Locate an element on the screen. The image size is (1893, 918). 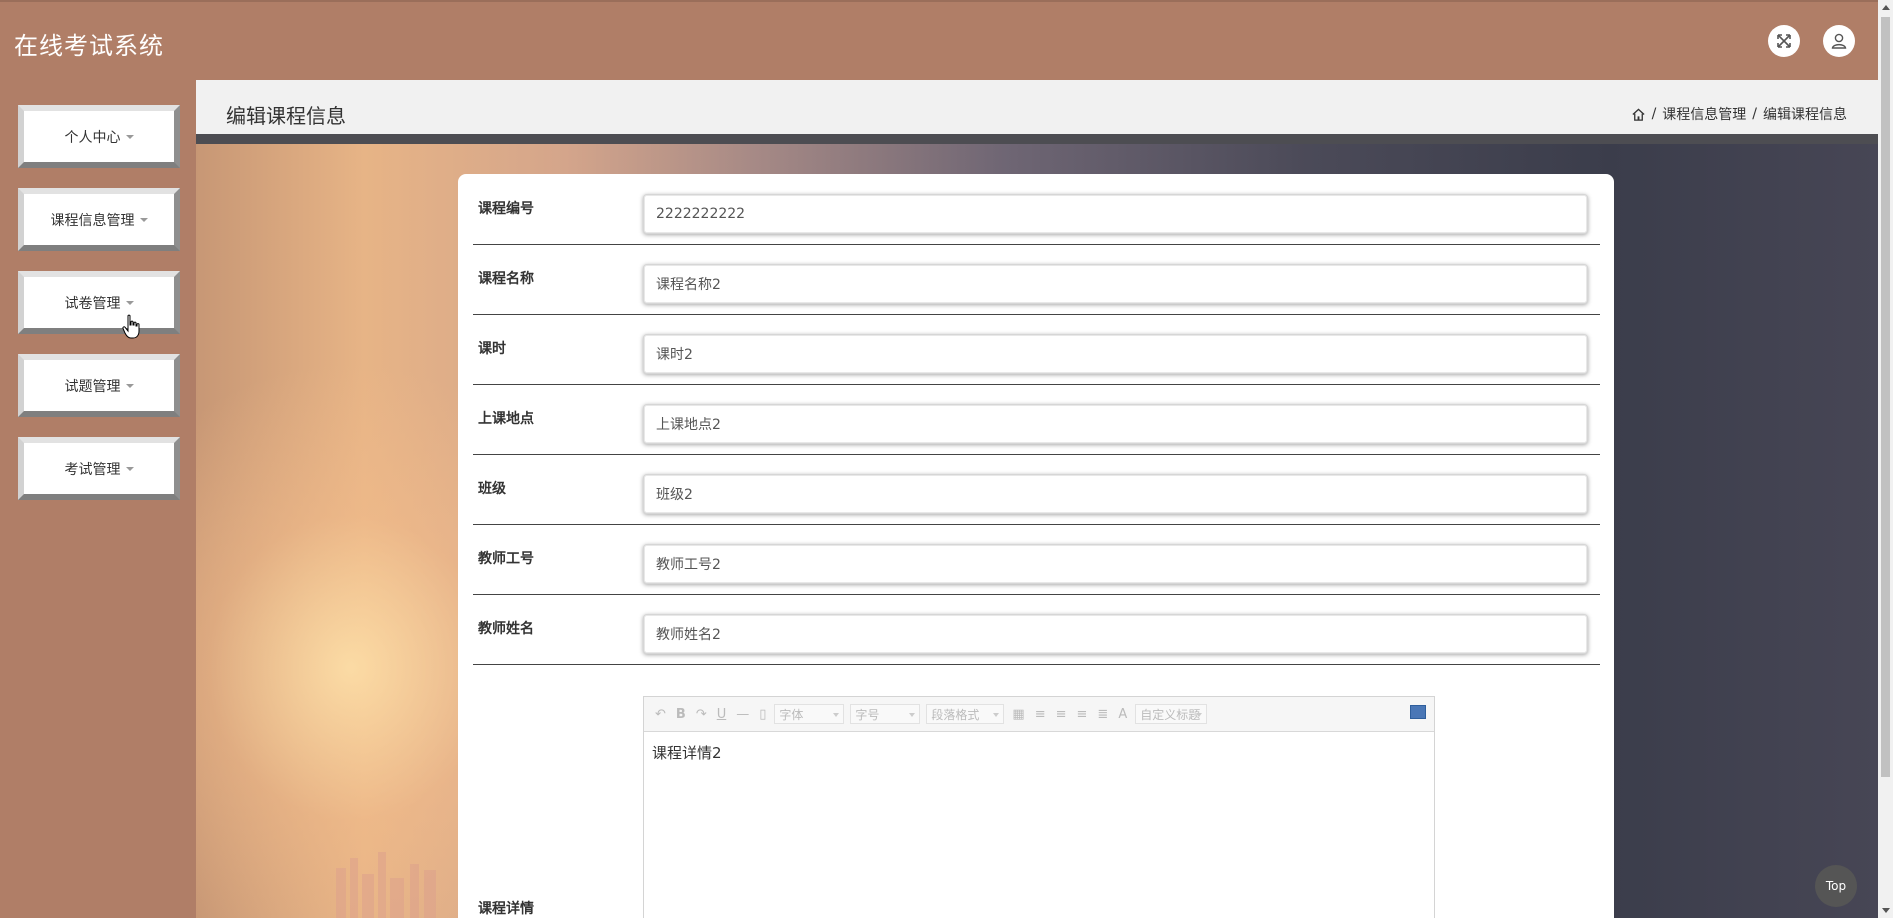
align-center-icon: ≡ is located at coordinates (1082, 714).